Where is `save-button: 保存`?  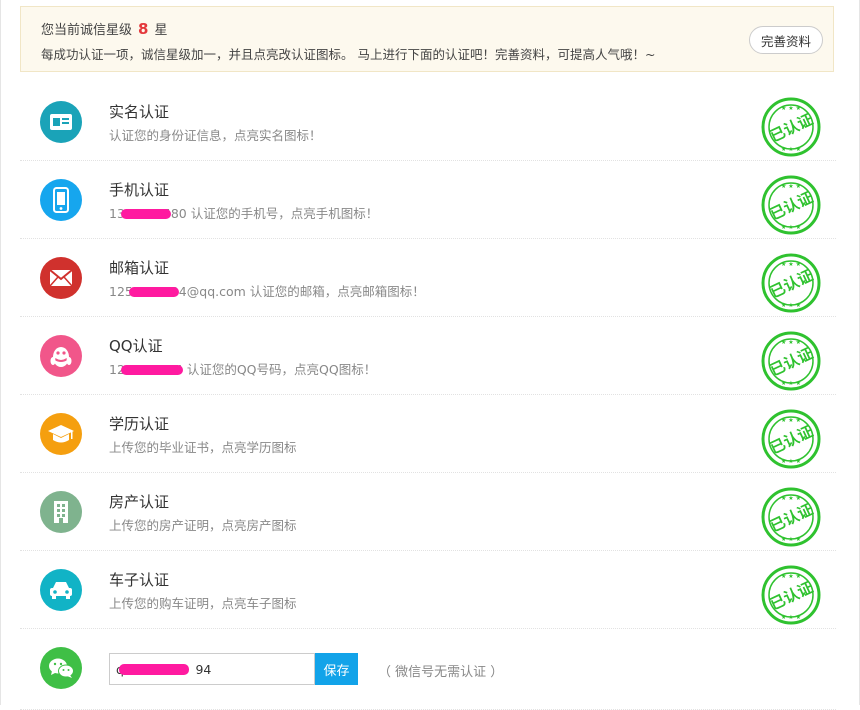 save-button: 保存 is located at coordinates (336, 669).